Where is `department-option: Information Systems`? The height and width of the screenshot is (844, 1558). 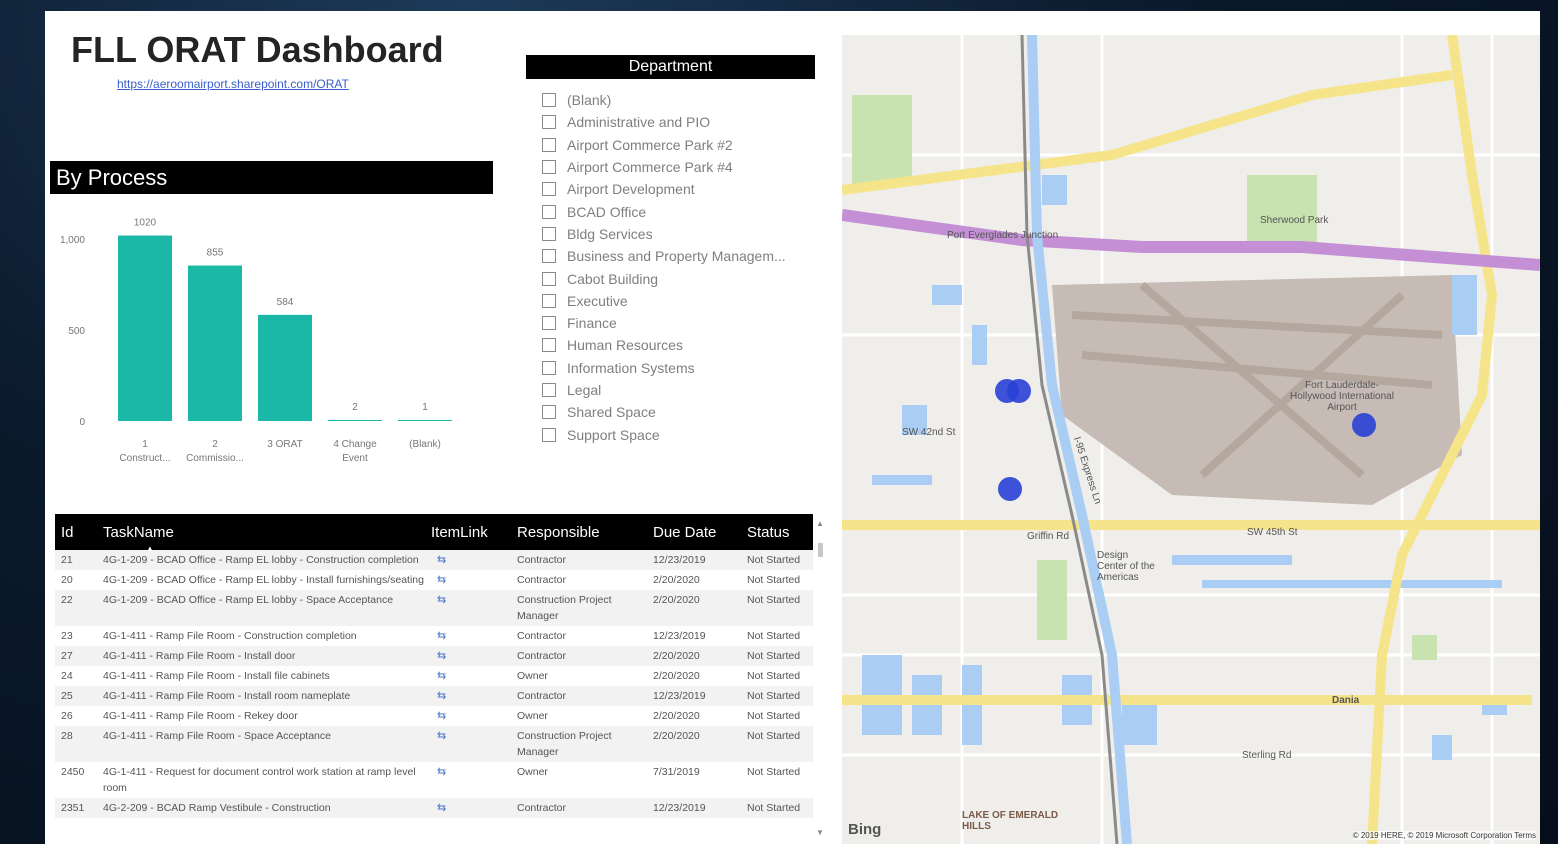 department-option: Information Systems is located at coordinates (670, 368).